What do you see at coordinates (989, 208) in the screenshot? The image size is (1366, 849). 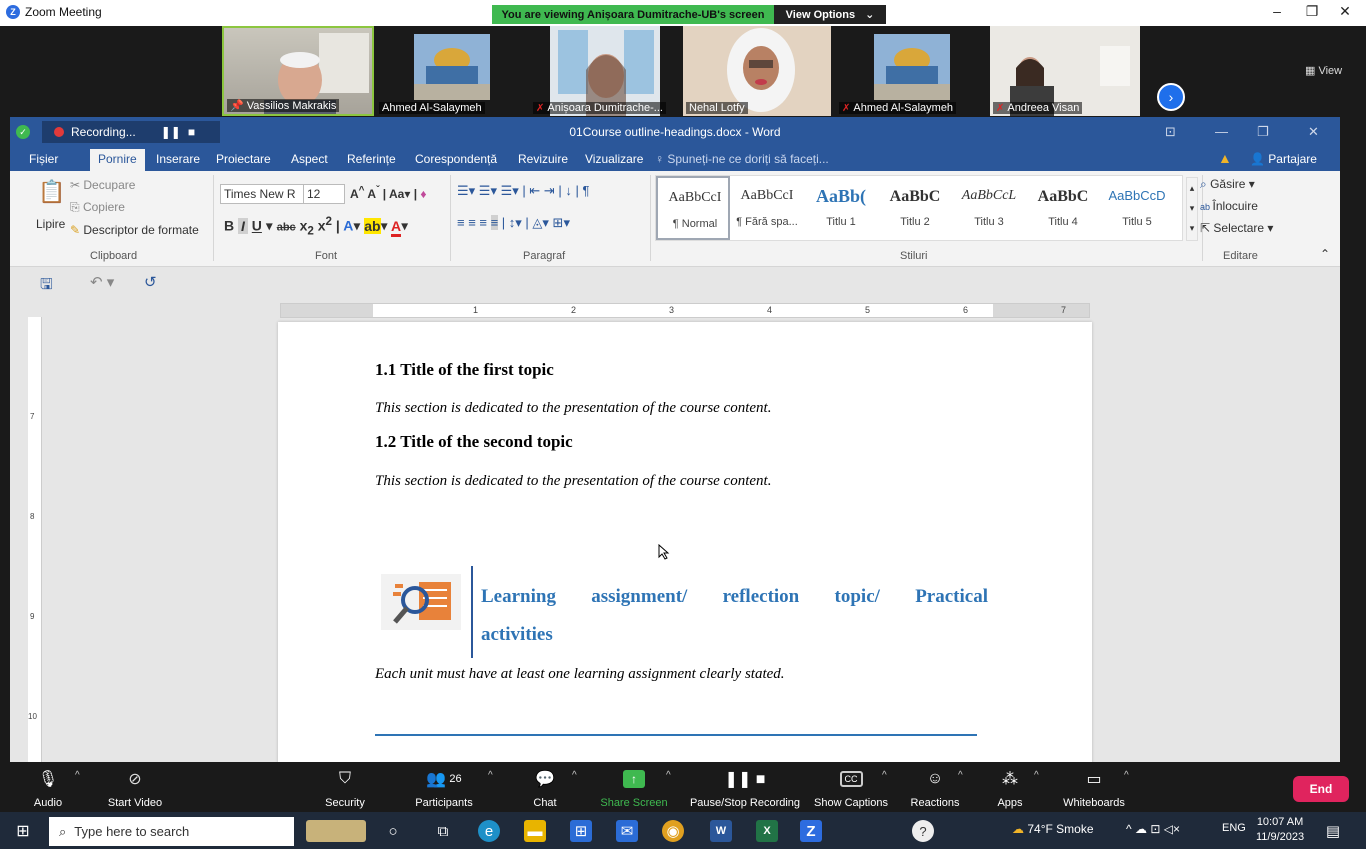 I see `style-heading-3: AaBbCcL Titlu 3` at bounding box center [989, 208].